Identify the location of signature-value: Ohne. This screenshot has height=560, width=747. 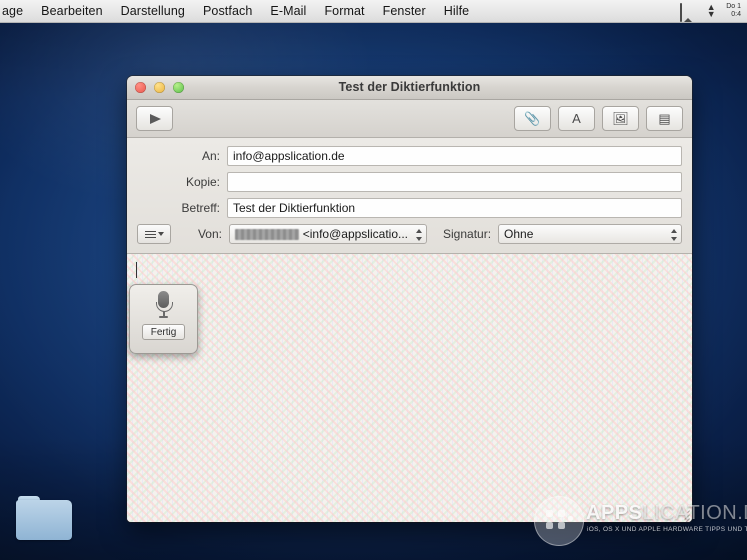
(519, 234).